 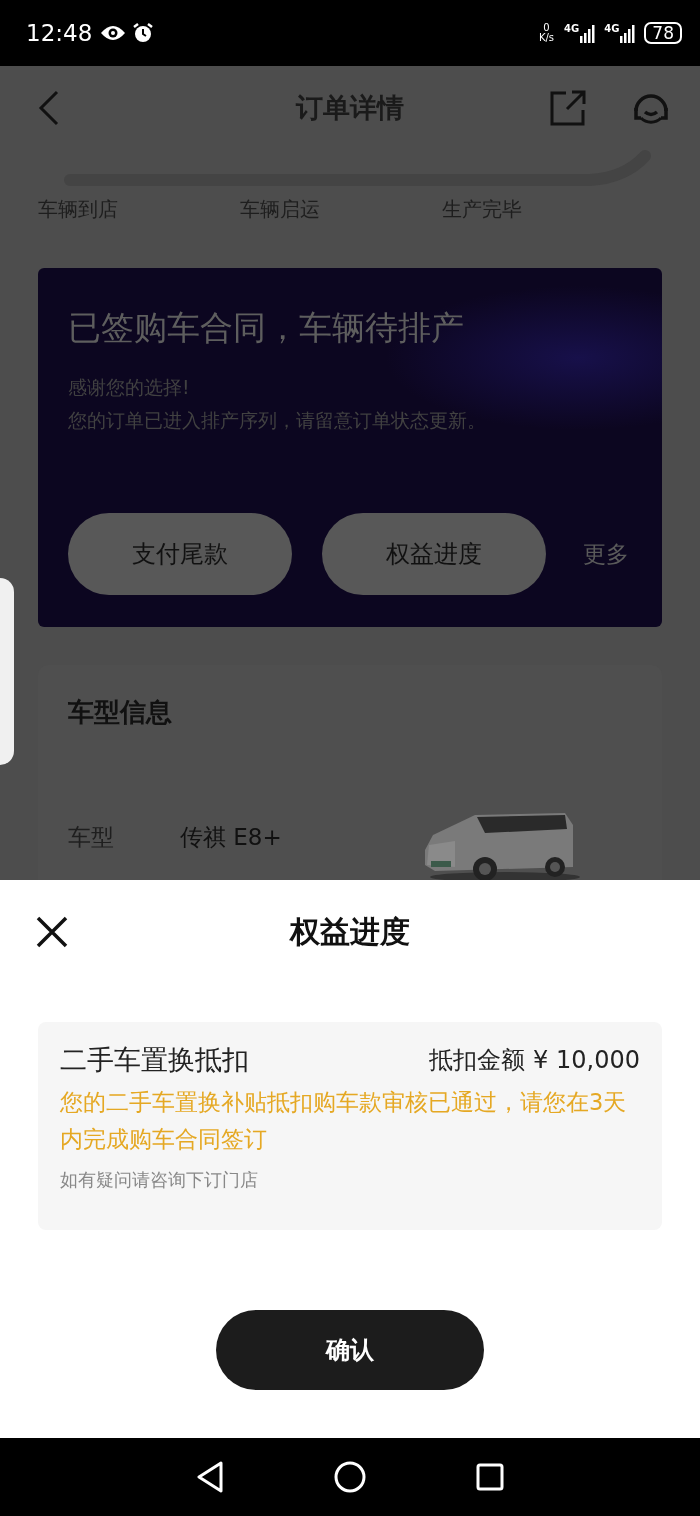 I want to click on battery-level: 78, so click(x=663, y=33).